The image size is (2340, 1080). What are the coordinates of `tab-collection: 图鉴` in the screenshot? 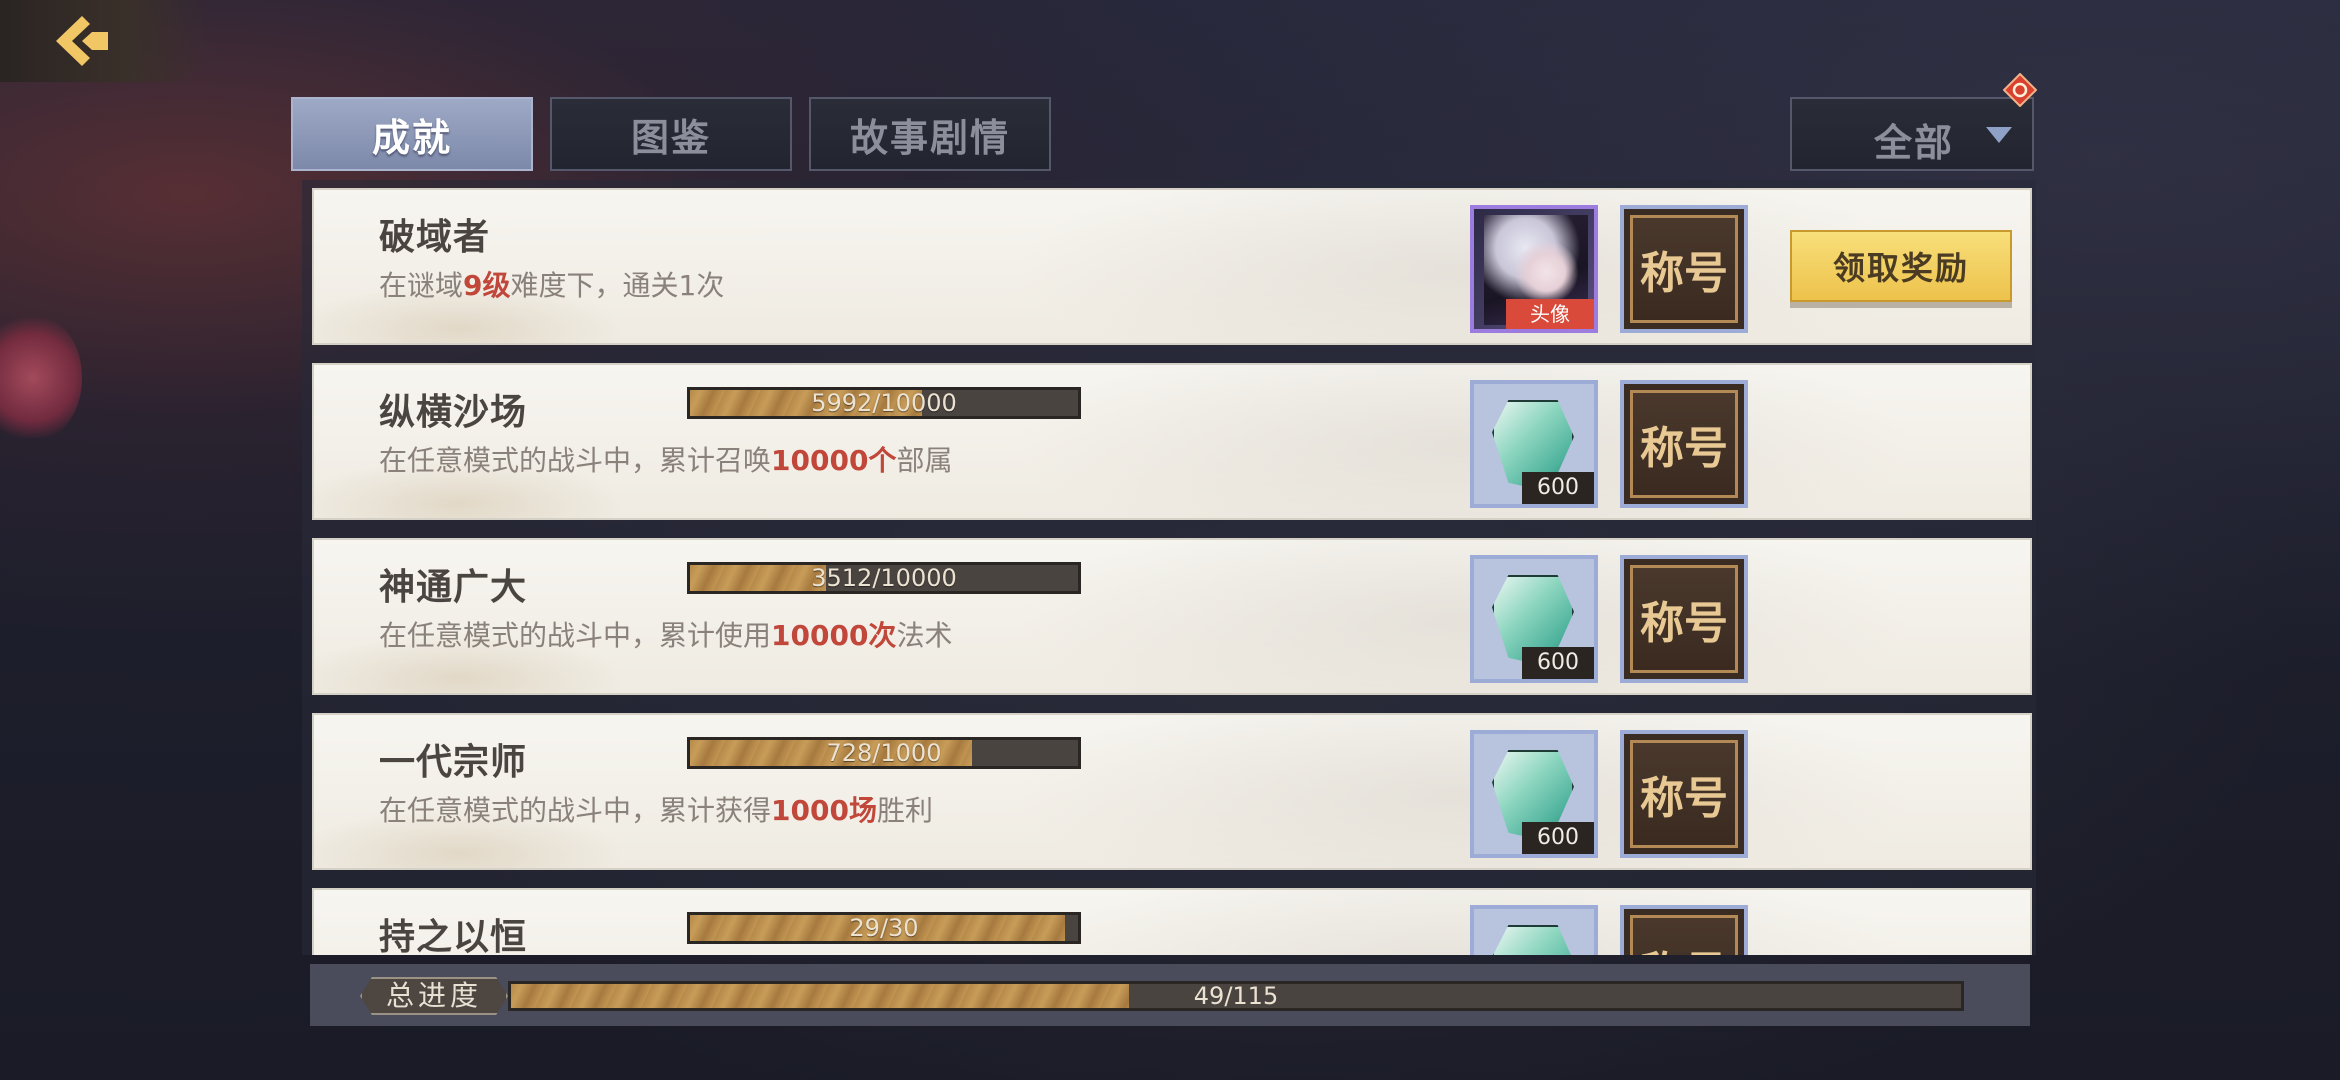 It's located at (671, 134).